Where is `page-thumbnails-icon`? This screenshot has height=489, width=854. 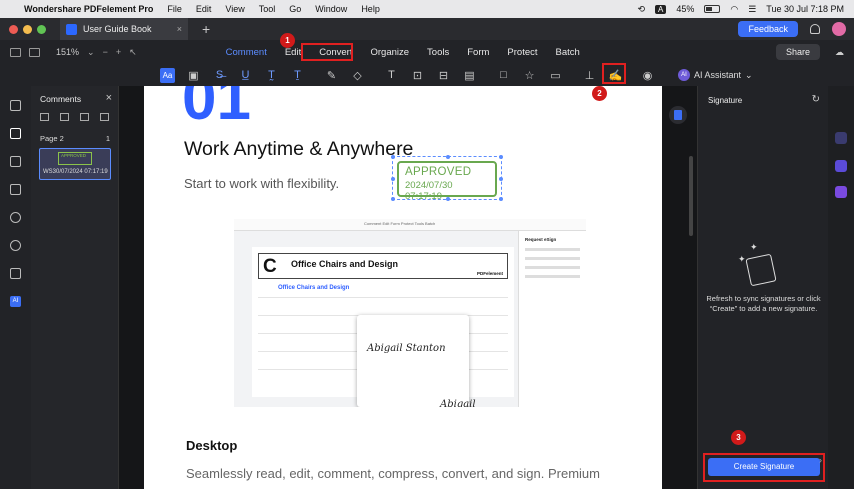 page-thumbnails-icon is located at coordinates (15, 105).